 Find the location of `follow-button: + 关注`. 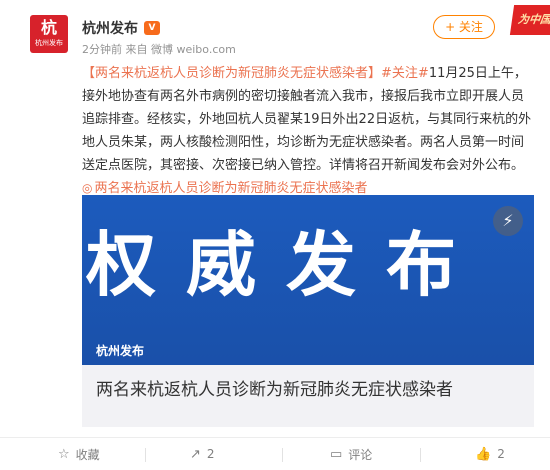

follow-button: + 关注 is located at coordinates (464, 27).